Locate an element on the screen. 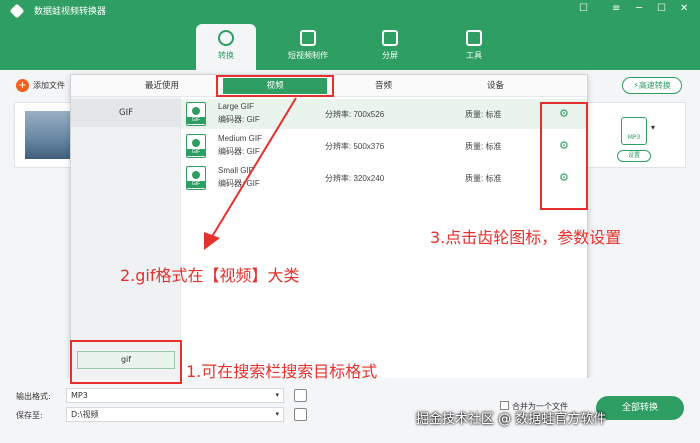  watermark: 掘金技术社区 @ 数据蛙官方软件 is located at coordinates (511, 419).